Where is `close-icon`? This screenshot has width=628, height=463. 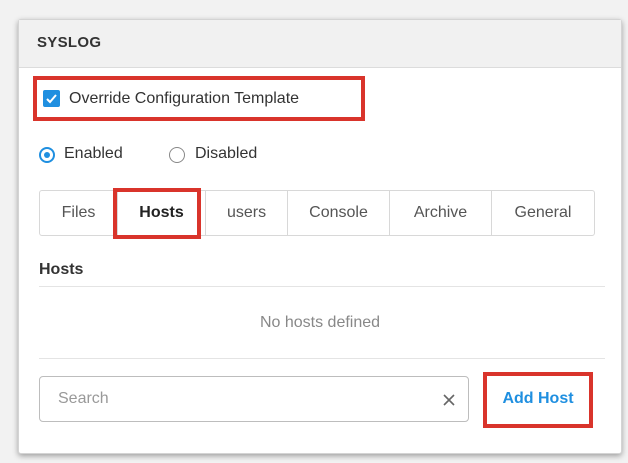 close-icon is located at coordinates (449, 400).